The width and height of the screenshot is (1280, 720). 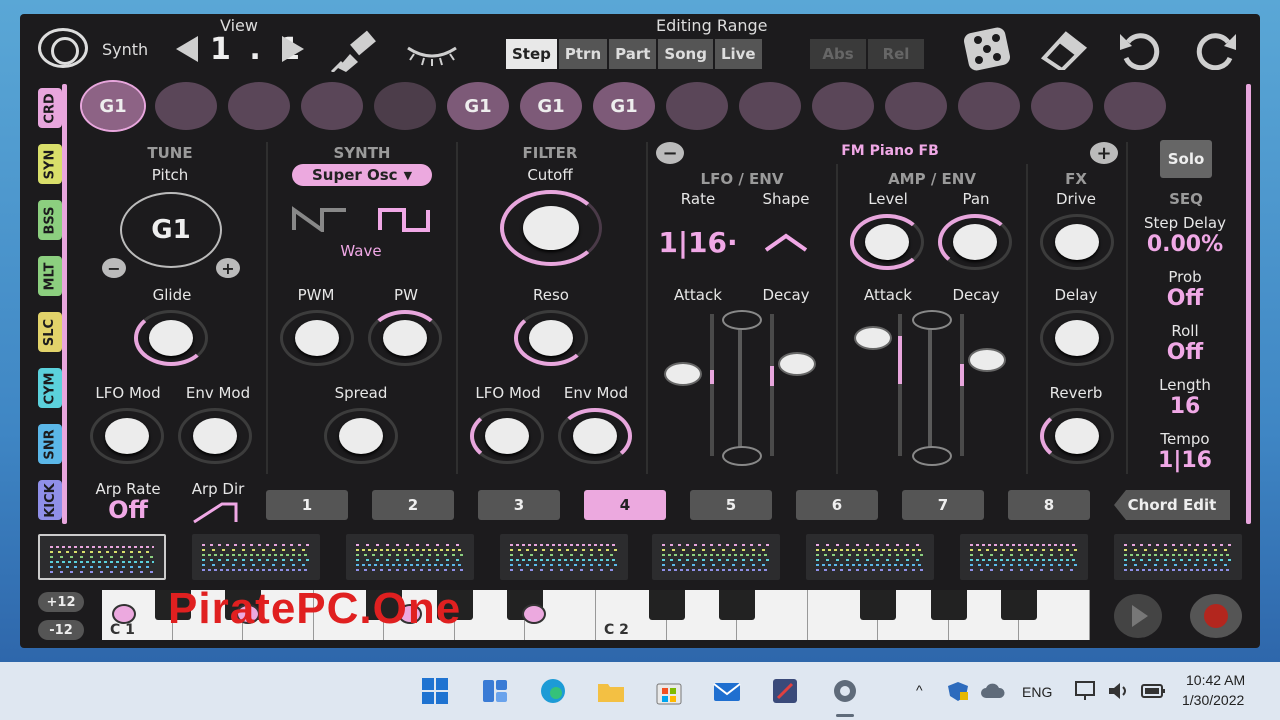 What do you see at coordinates (114, 268) in the screenshot?
I see `pitch-decrease-button: −` at bounding box center [114, 268].